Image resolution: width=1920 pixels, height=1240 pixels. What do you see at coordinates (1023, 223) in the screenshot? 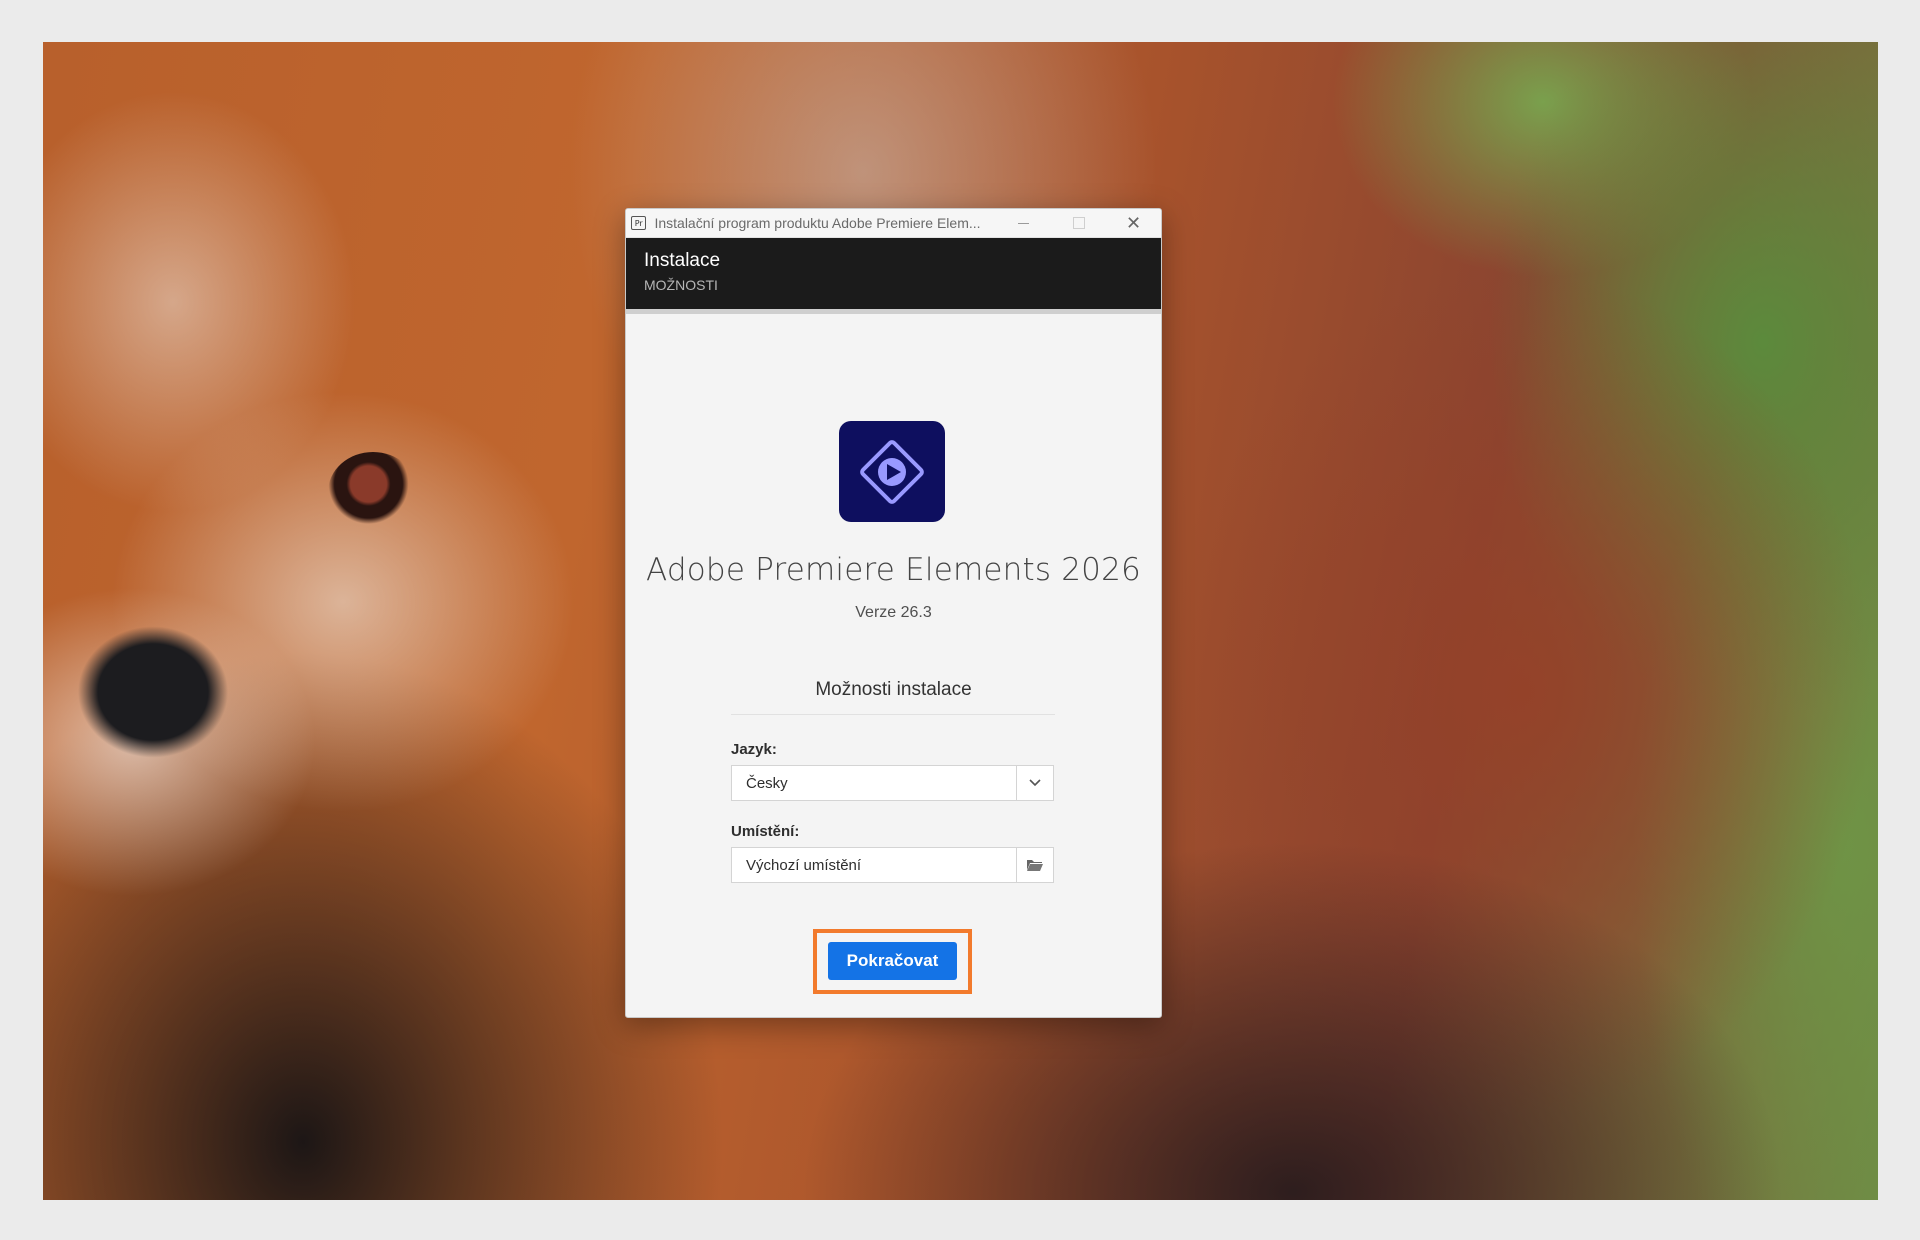
I see `minimize-button` at bounding box center [1023, 223].